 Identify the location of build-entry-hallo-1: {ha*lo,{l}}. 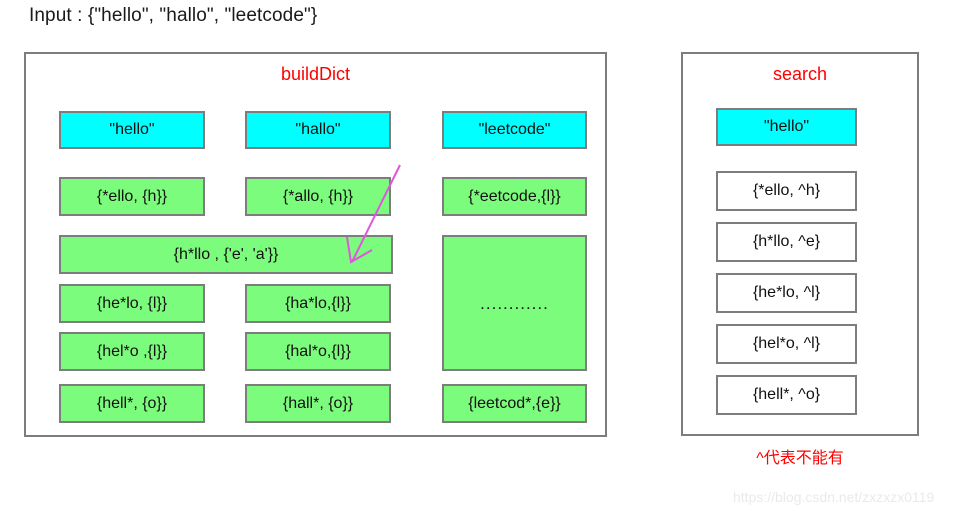
(318, 303).